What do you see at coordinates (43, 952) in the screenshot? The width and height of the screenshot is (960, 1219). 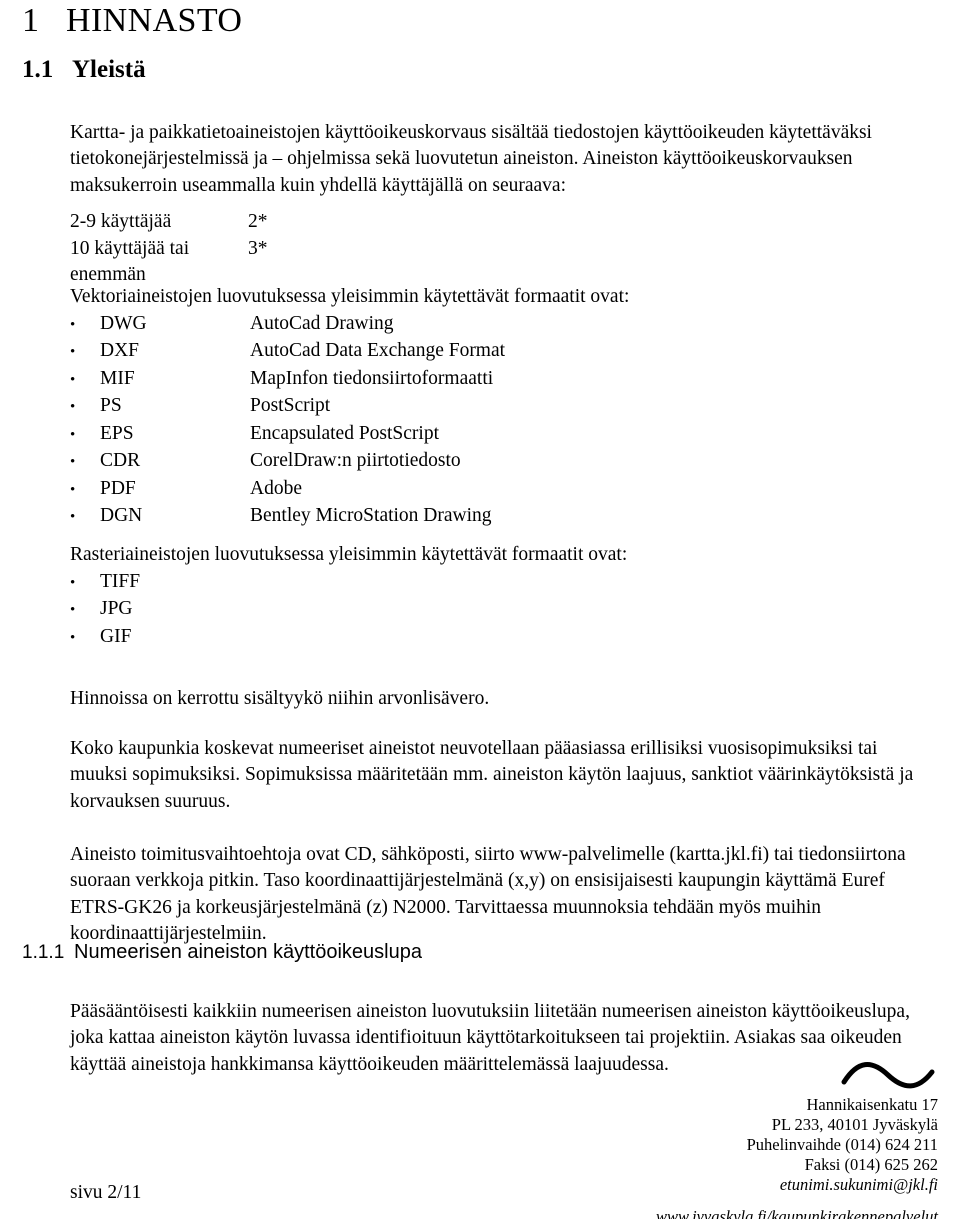 I see `subsection-number: 1.1.1` at bounding box center [43, 952].